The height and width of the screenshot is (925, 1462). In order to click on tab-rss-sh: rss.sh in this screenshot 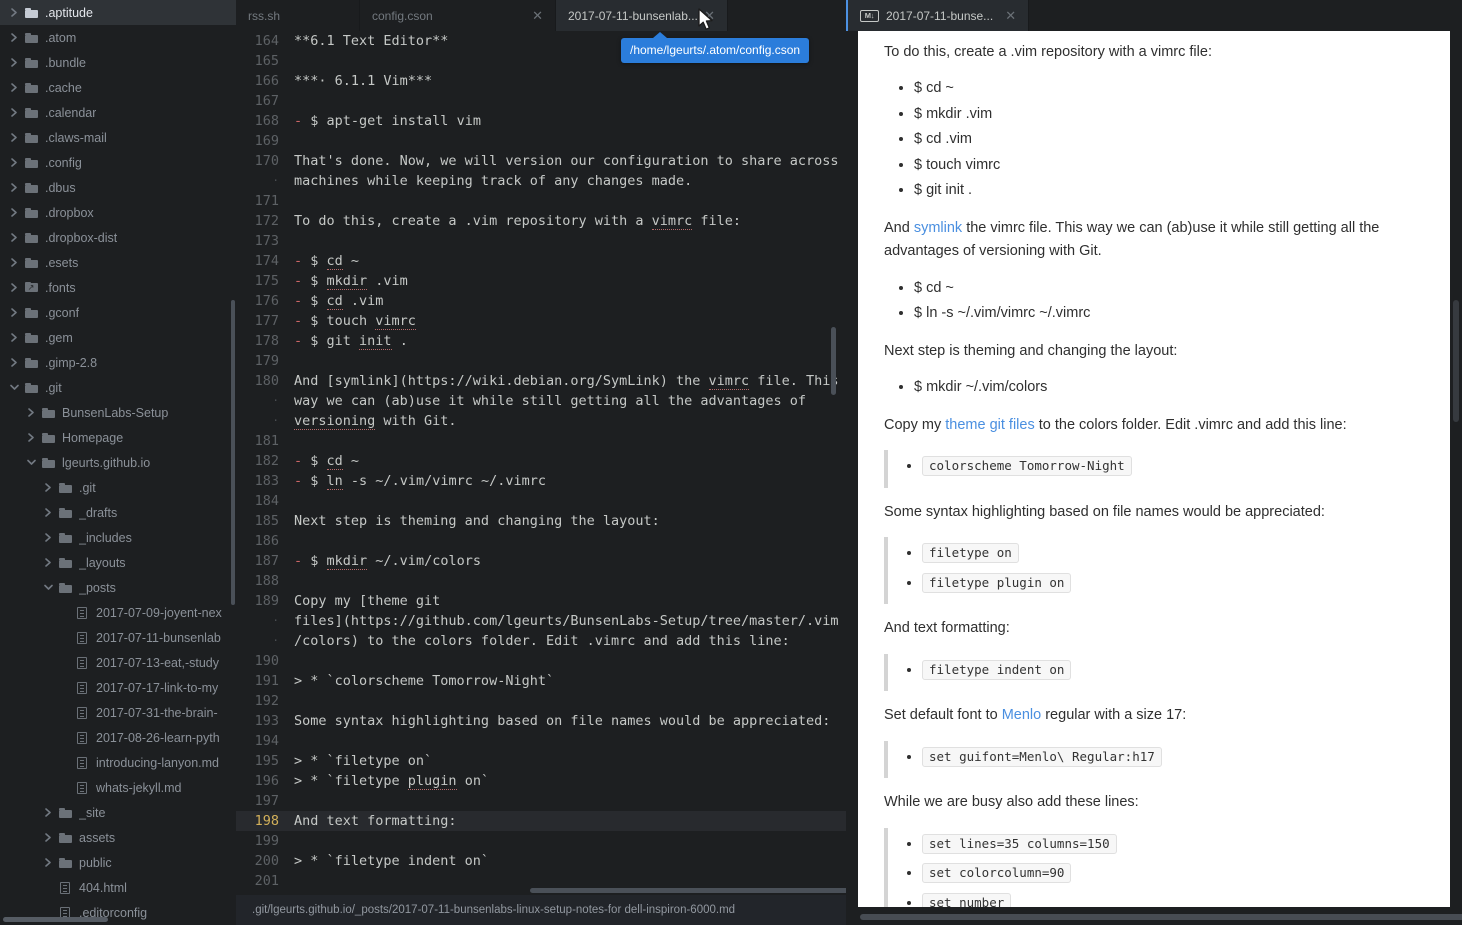, I will do `click(298, 15)`.